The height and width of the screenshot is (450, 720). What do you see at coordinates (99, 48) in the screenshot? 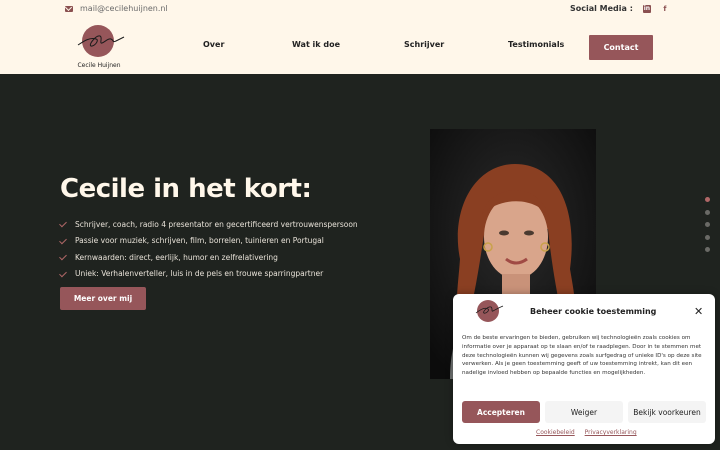
I see `site-logo: Cecile Huijnen` at bounding box center [99, 48].